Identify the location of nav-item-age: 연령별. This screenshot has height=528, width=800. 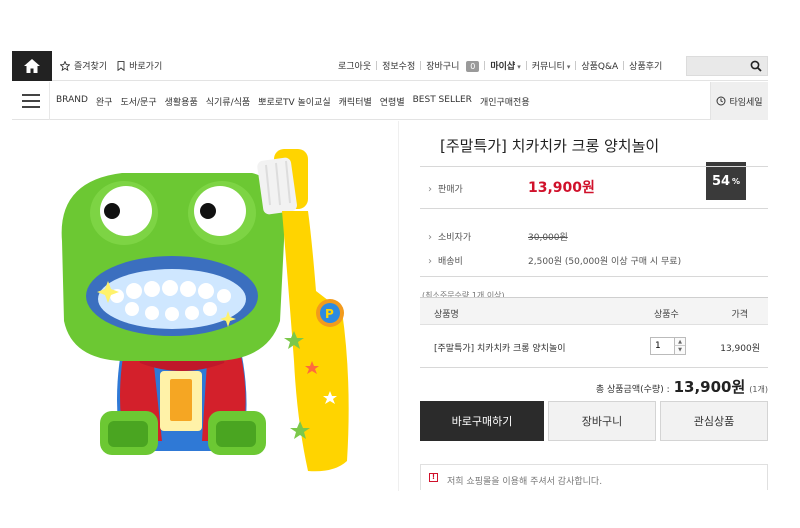
(392, 101).